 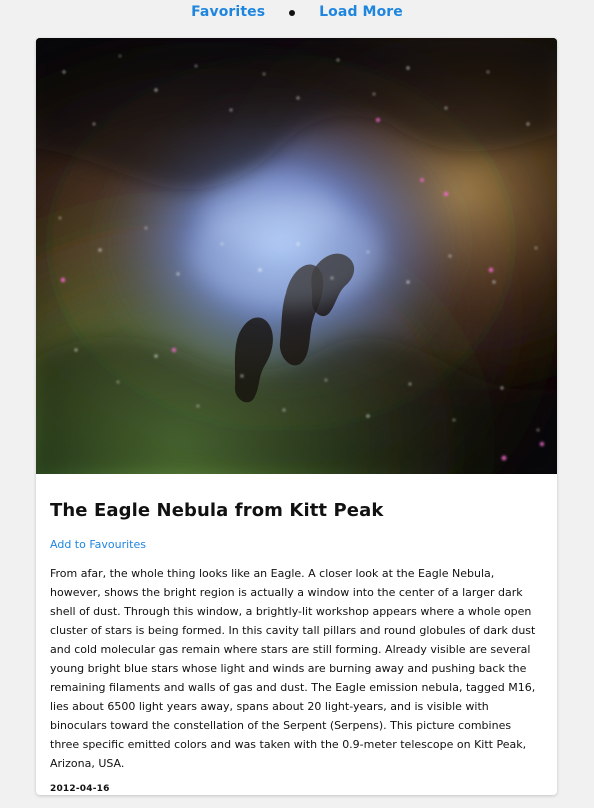 I want to click on article-date: 2012-04-16, so click(x=80, y=789).